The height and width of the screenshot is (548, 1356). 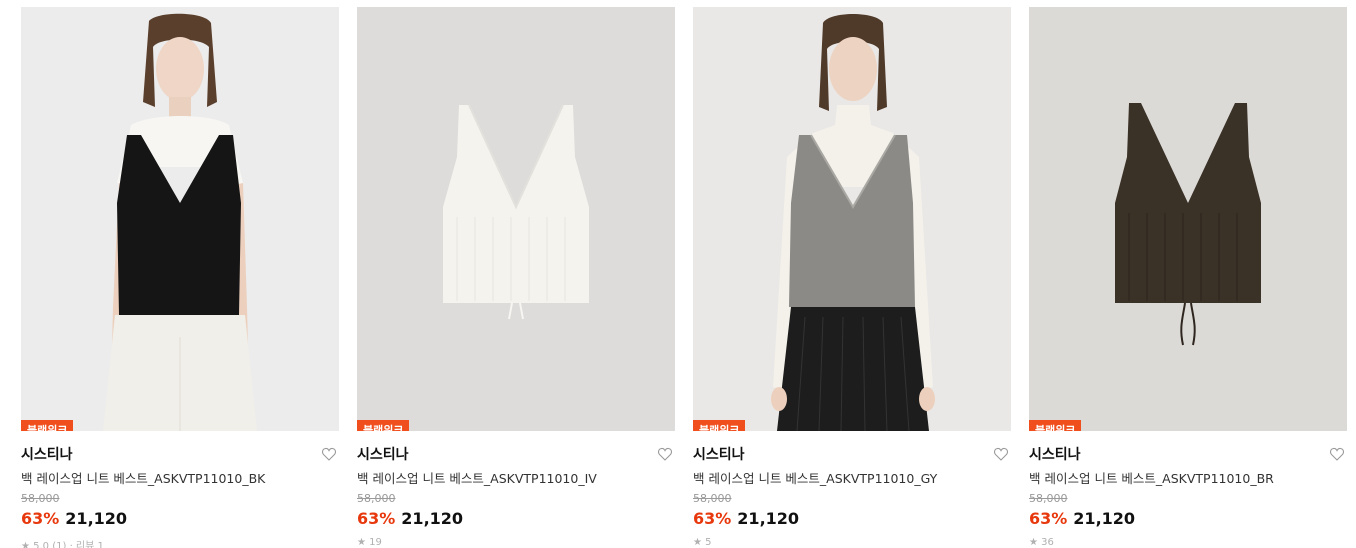 I want to click on rating-summary: ★ 36, so click(x=1041, y=542).